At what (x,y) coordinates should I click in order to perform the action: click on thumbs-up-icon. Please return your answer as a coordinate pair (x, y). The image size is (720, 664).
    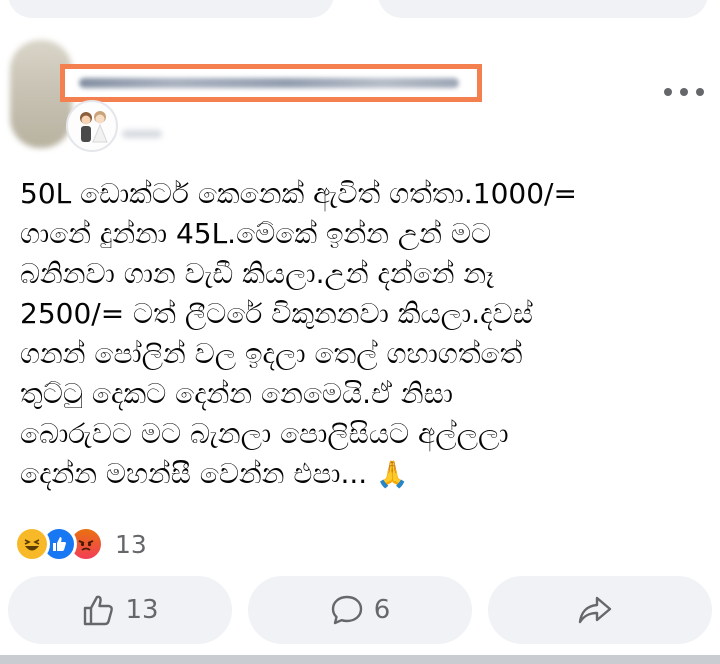
    Looking at the image, I should click on (99, 610).